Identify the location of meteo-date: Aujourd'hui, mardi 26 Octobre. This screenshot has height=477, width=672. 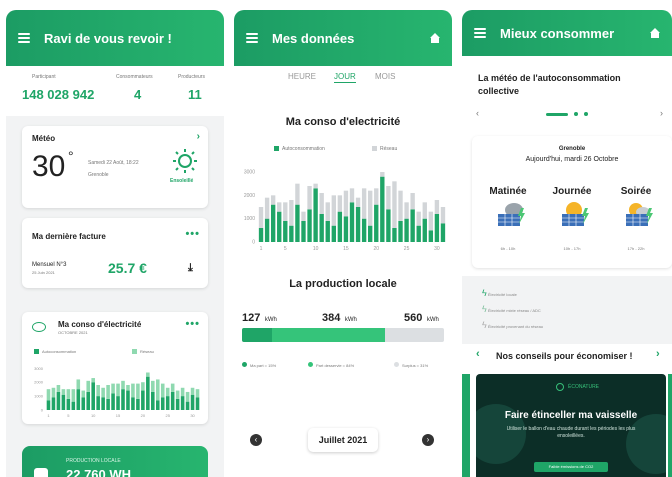
(572, 159).